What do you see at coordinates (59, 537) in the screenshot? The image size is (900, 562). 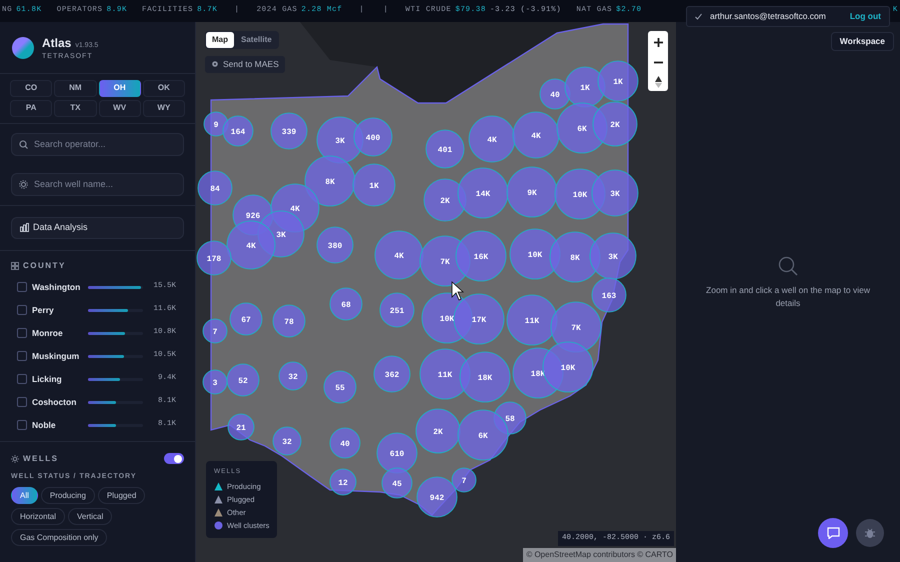 I see `filter-chip: Gas Composition only` at bounding box center [59, 537].